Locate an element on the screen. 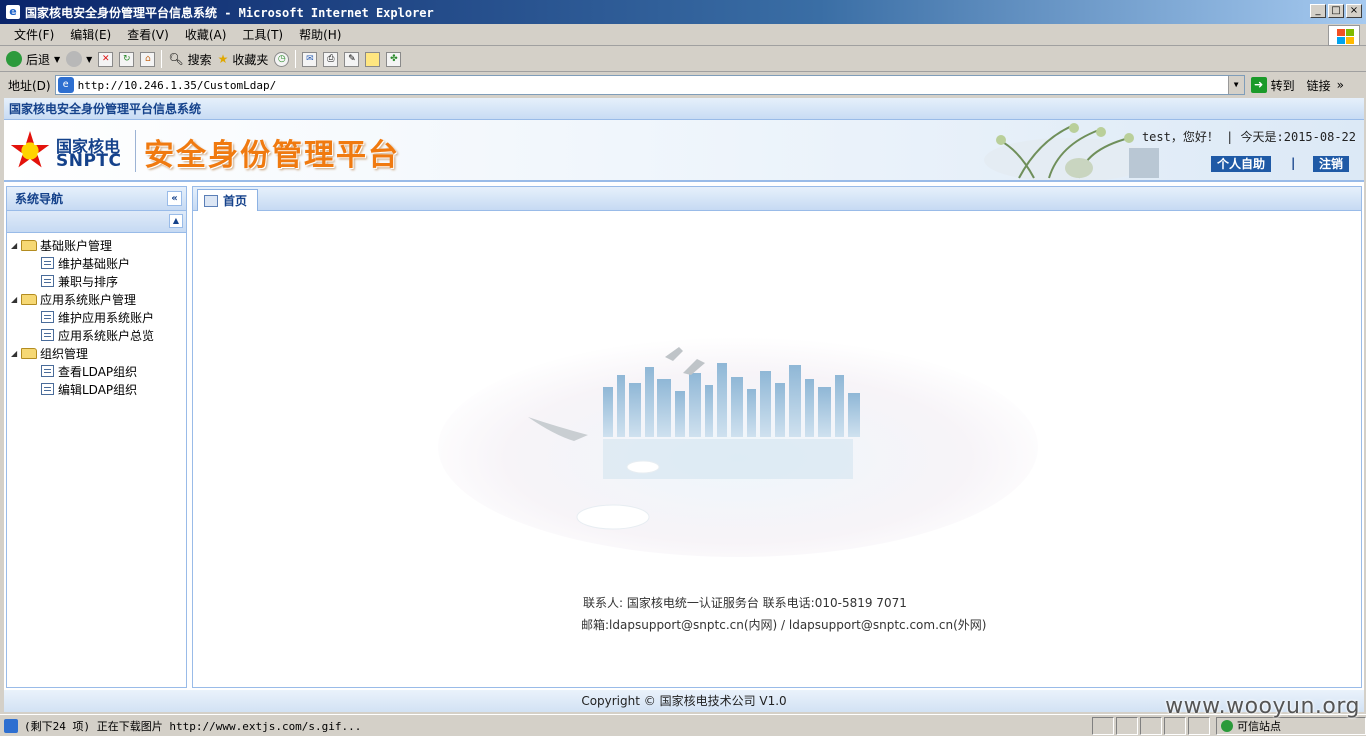 The height and width of the screenshot is (736, 1366). windows-logo-icon is located at coordinates (1344, 35).